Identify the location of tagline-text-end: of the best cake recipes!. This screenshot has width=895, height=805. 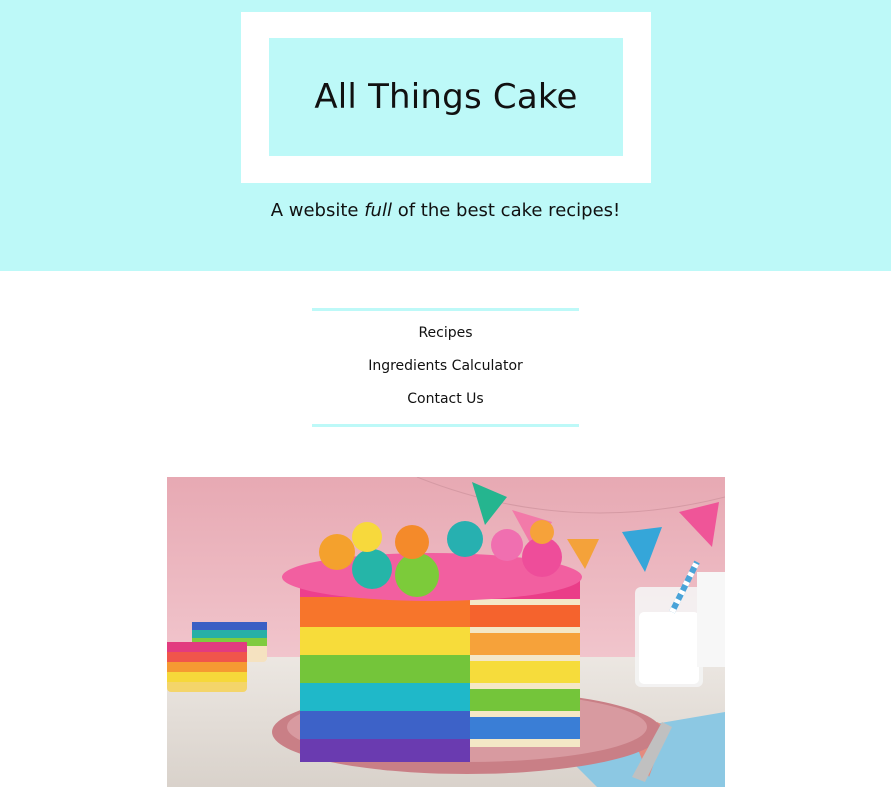
(506, 210).